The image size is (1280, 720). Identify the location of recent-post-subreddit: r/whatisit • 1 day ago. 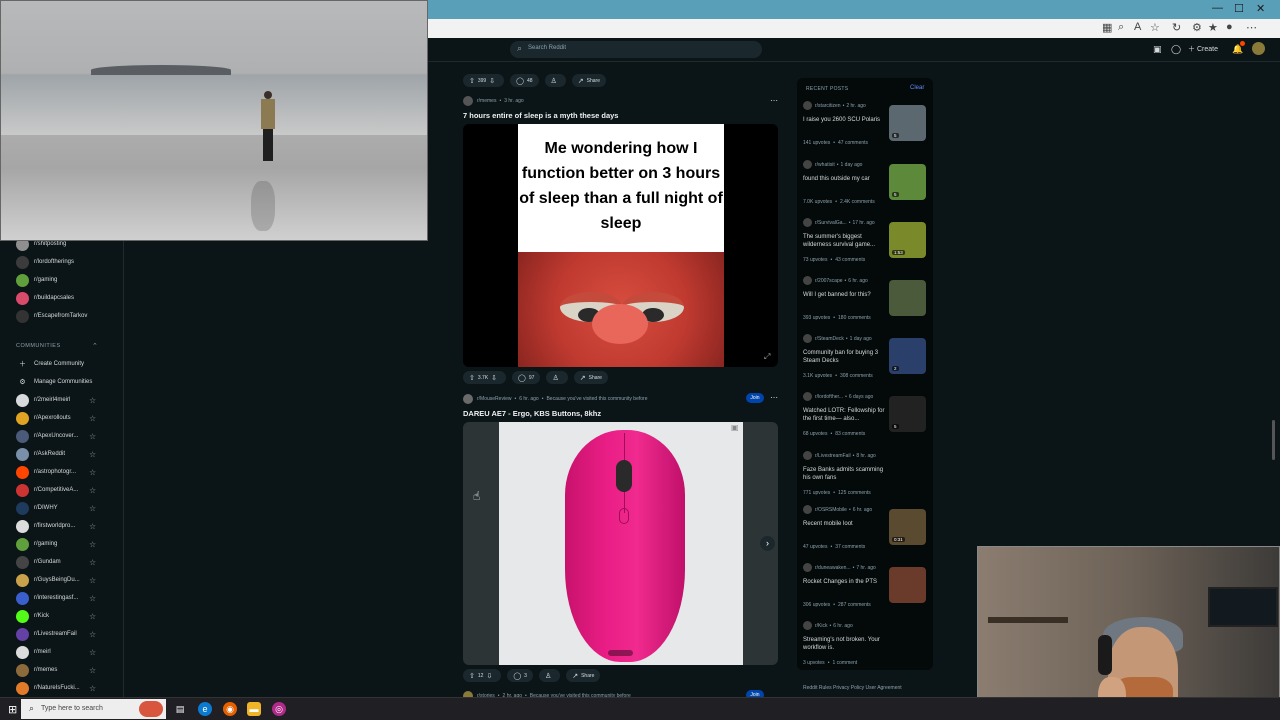
(832, 164).